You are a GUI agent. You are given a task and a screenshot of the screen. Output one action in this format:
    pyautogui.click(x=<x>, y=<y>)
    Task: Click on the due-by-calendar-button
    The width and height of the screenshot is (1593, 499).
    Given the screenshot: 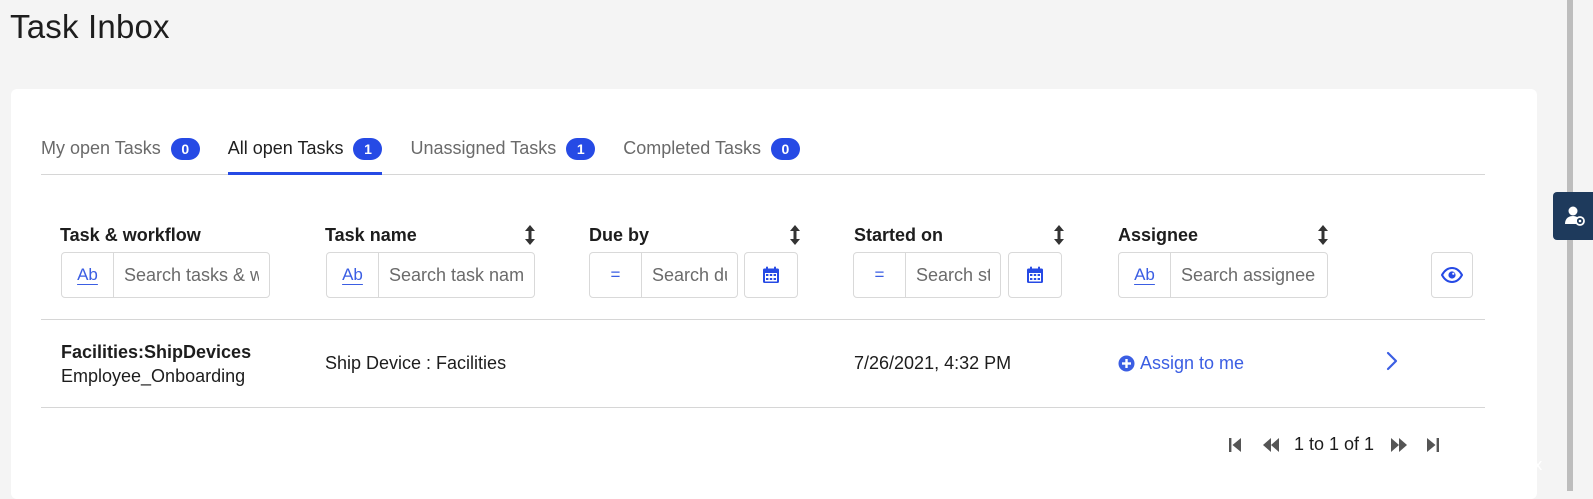 What is the action you would take?
    pyautogui.click(x=771, y=275)
    